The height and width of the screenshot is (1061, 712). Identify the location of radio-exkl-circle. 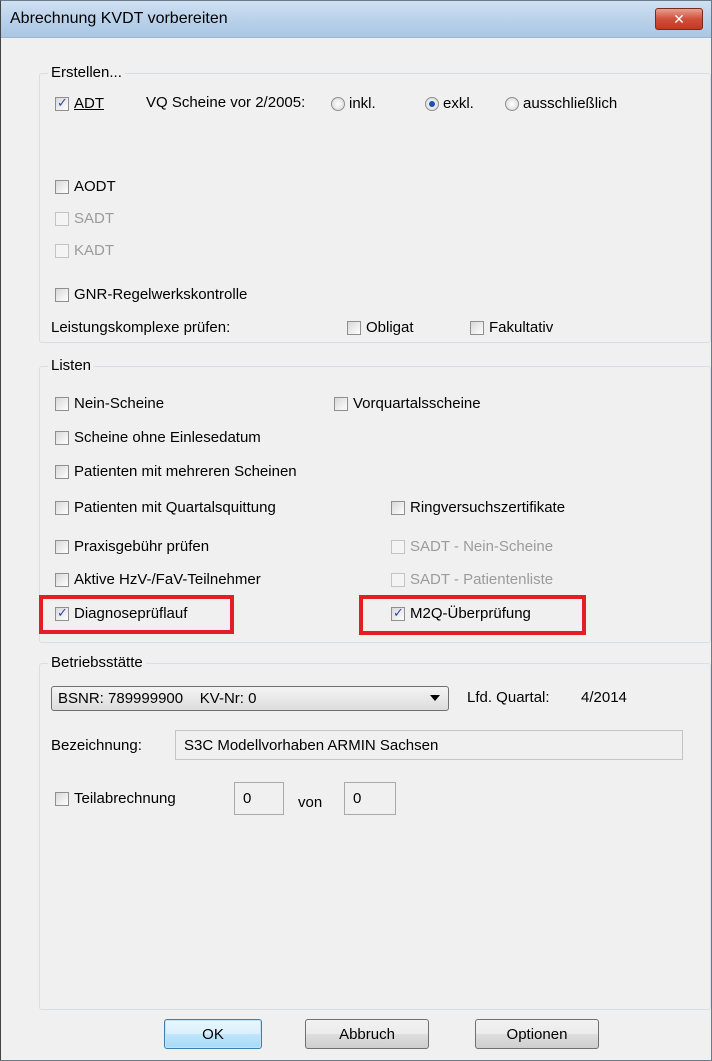
(432, 103).